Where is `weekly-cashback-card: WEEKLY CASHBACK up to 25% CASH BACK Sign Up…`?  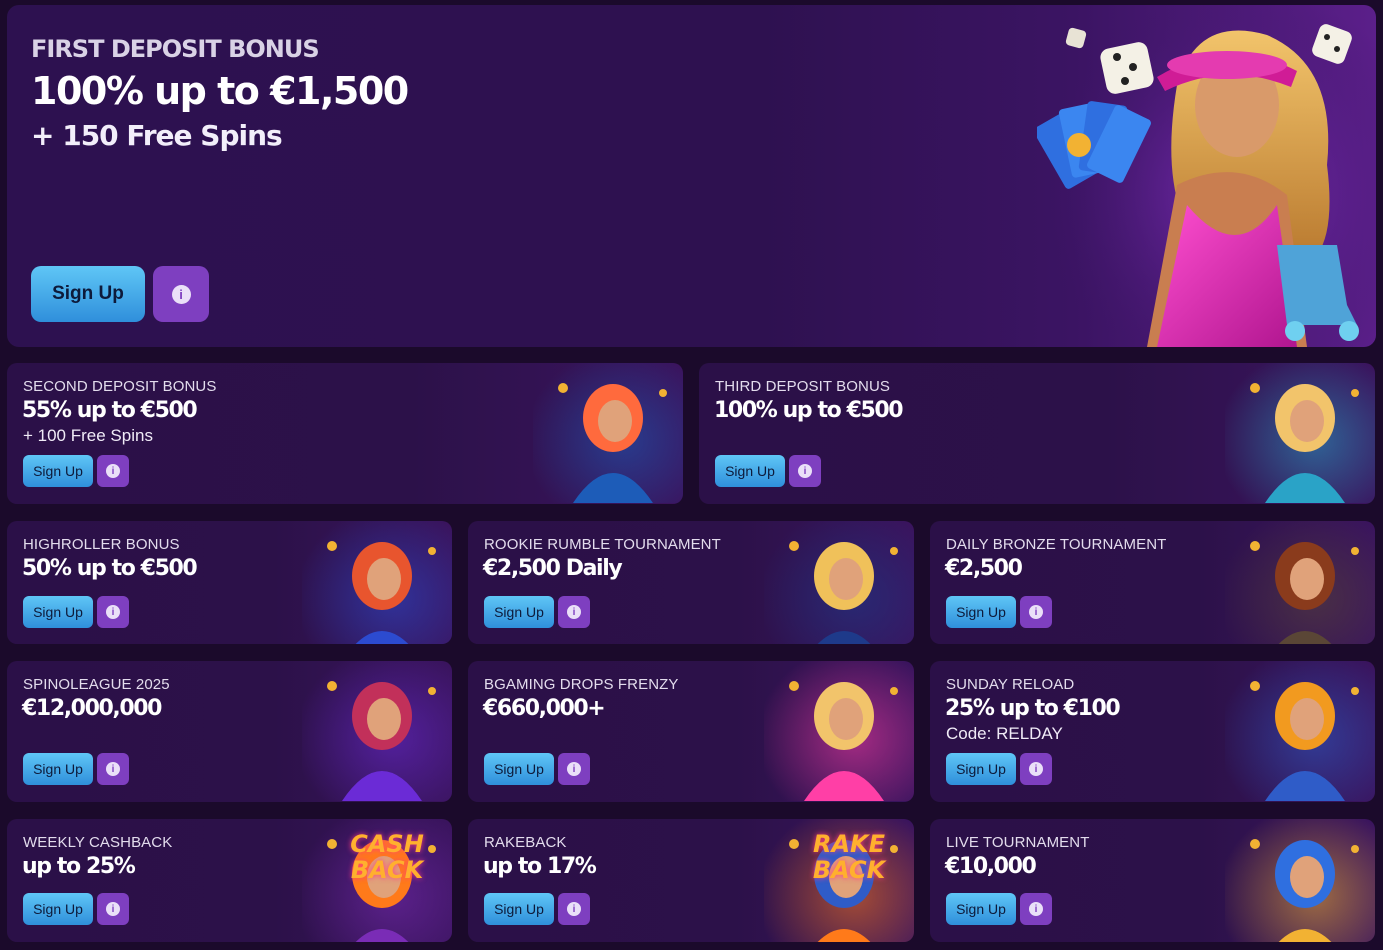
weekly-cashback-card: WEEKLY CASHBACK up to 25% CASH BACK Sign Up… is located at coordinates (229, 880).